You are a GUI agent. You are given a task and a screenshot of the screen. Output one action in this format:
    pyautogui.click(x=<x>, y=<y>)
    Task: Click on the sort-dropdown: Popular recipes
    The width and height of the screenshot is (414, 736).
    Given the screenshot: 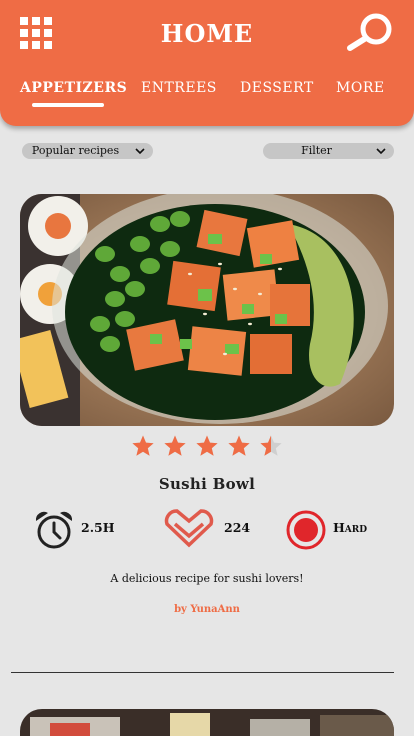 What is the action you would take?
    pyautogui.click(x=87, y=151)
    